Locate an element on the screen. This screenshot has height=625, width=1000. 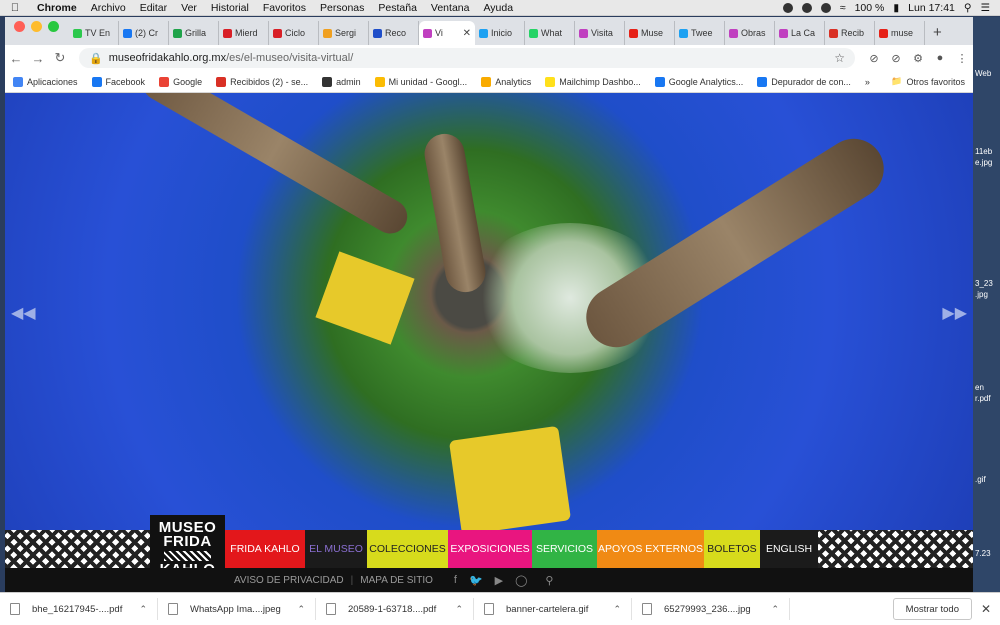
tab: Visita is located at coordinates (600, 33).